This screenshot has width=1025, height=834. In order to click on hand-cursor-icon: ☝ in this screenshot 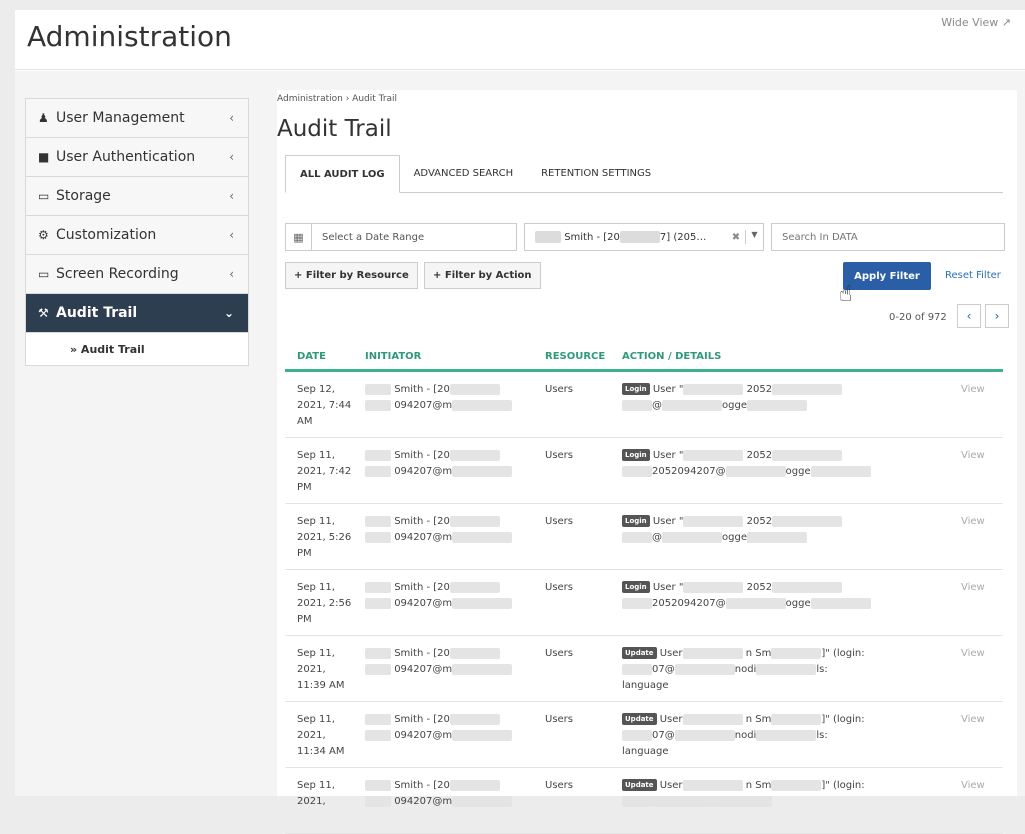, I will do `click(846, 294)`.